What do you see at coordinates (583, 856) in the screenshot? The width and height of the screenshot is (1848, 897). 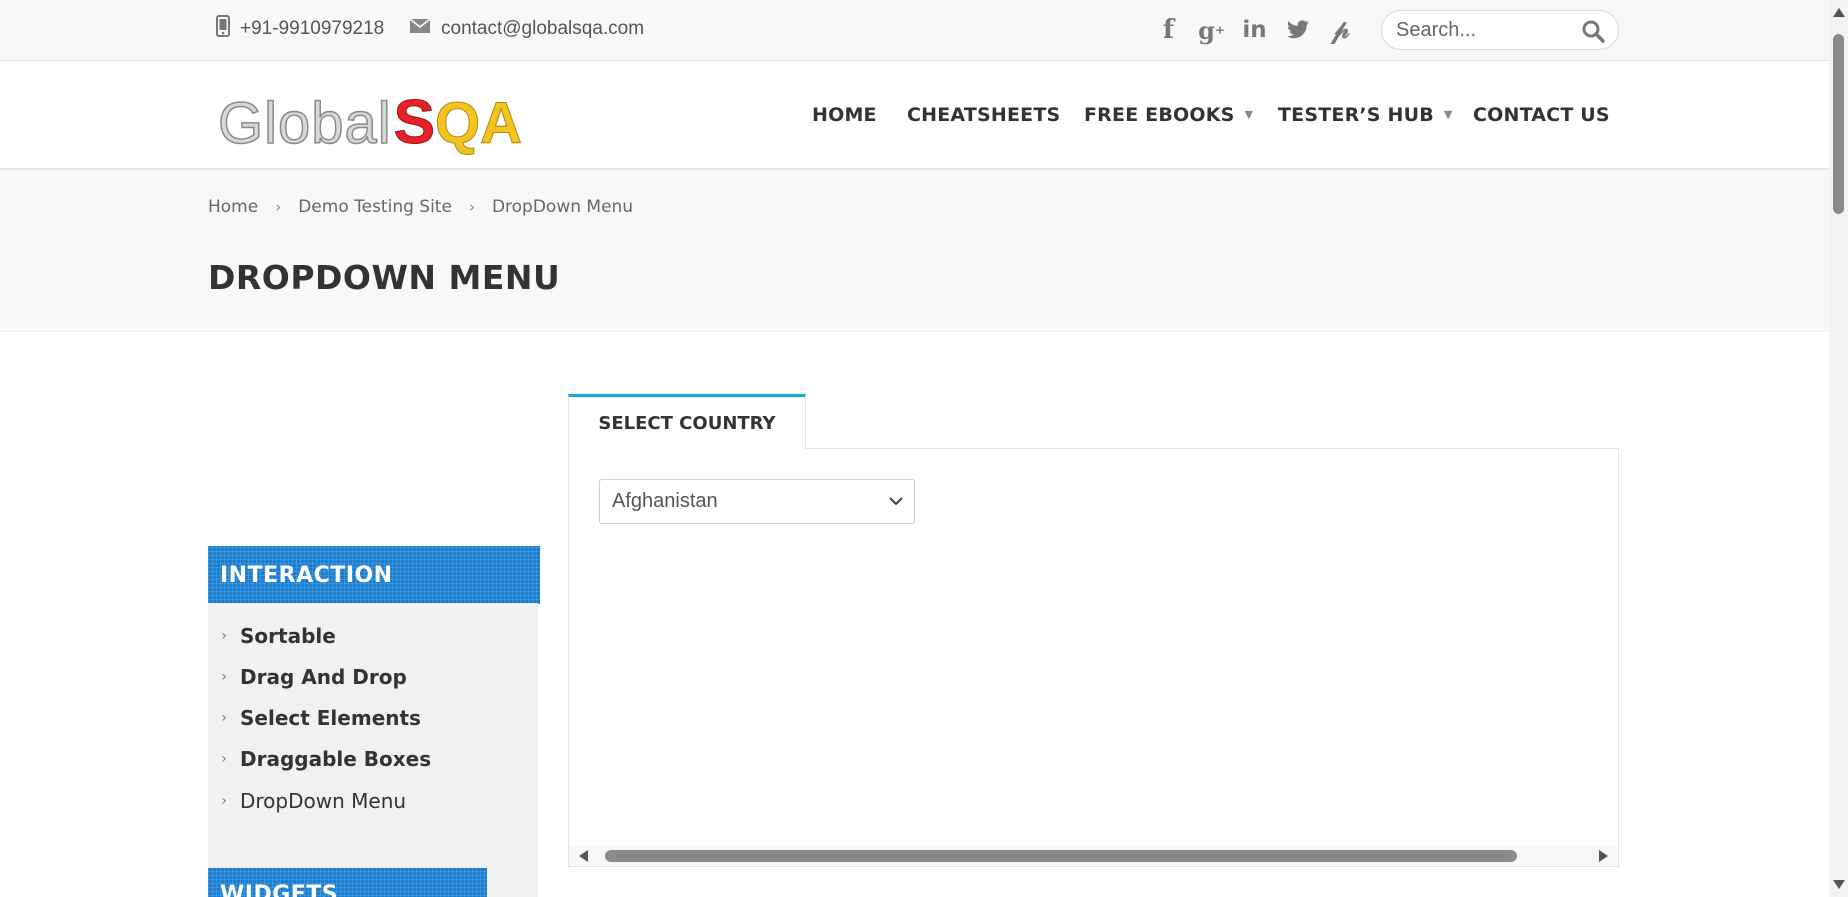 I see `scroll-left-icon` at bounding box center [583, 856].